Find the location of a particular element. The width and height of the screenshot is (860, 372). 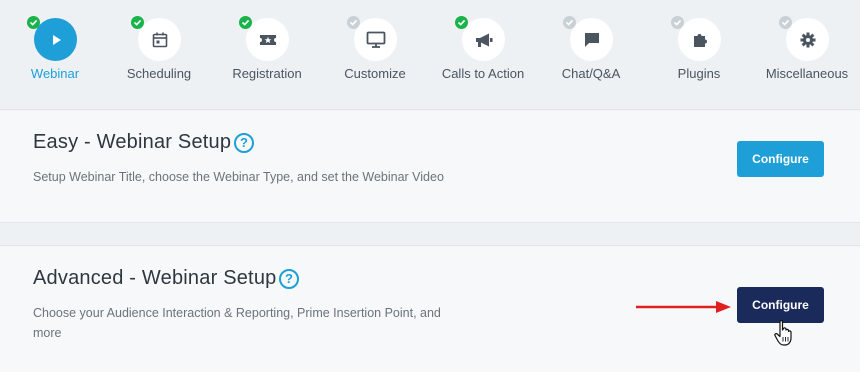

step-registration: Registration is located at coordinates (267, 55).